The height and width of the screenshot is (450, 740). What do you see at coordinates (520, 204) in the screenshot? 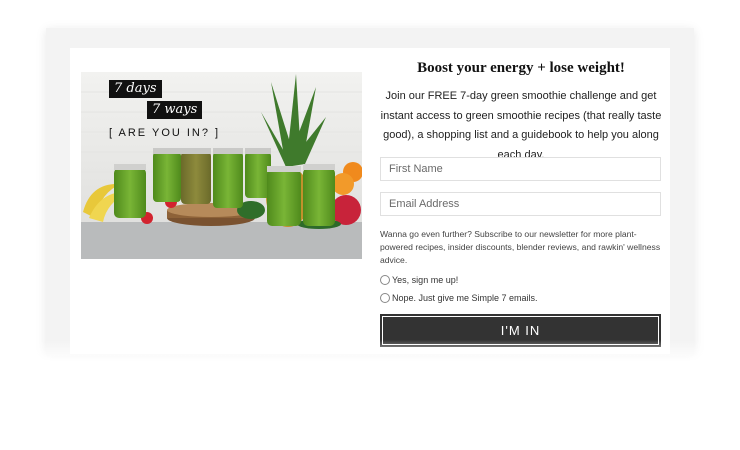
I see `email-input` at bounding box center [520, 204].